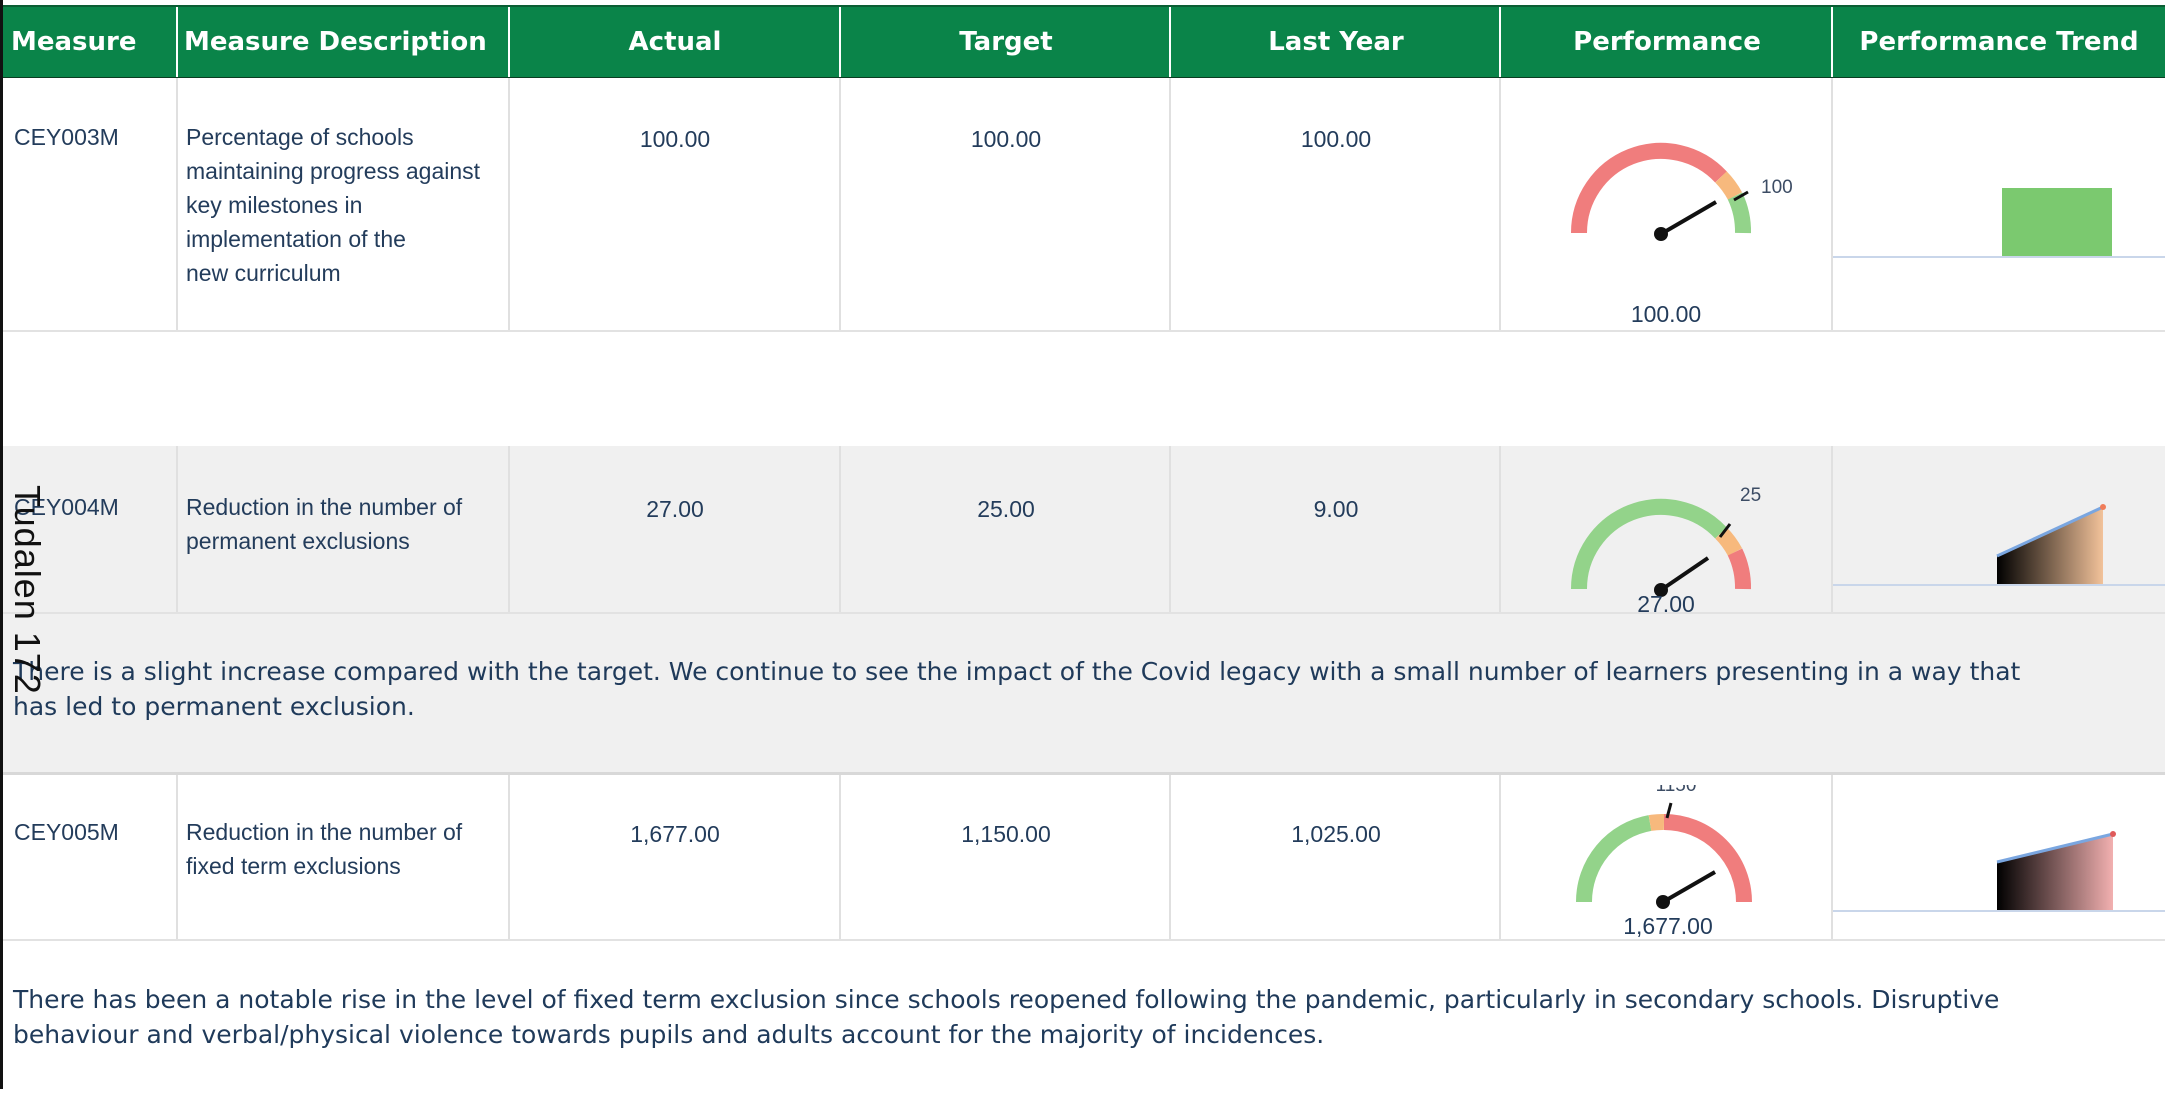 The width and height of the screenshot is (2165, 1094). What do you see at coordinates (1666, 314) in the screenshot?
I see `gauge-value: 100.00` at bounding box center [1666, 314].